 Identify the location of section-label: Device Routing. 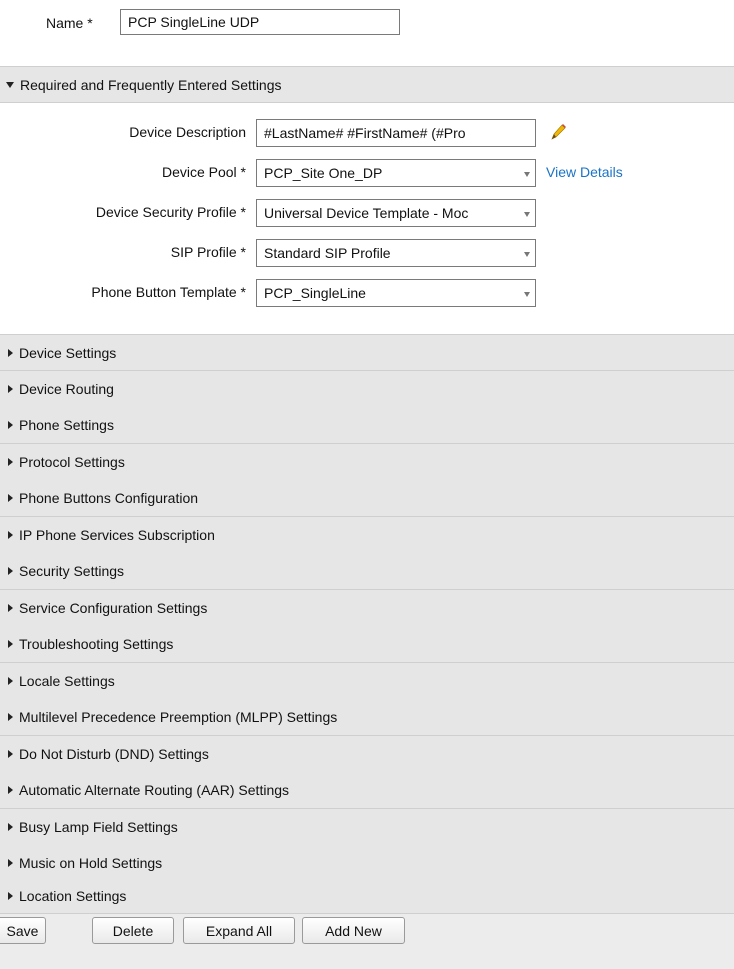
(66, 389).